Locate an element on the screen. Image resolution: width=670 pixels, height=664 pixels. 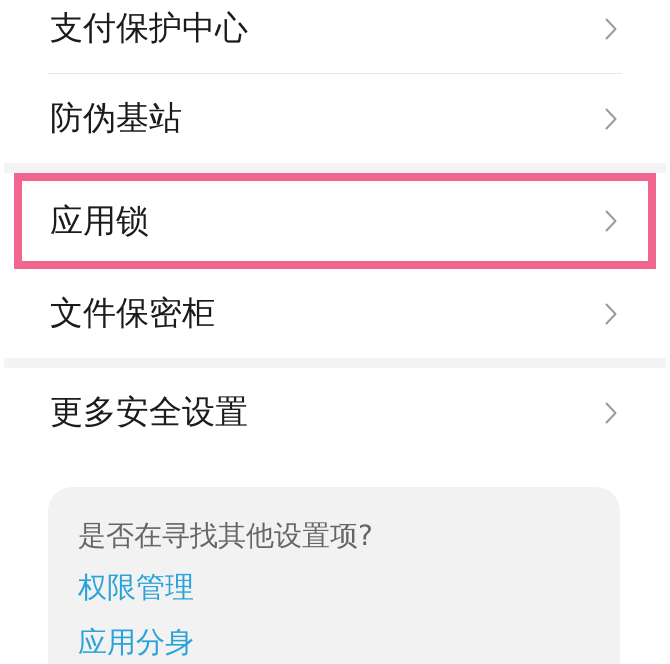
suggestions-title: 是否在寻找其他设置项? is located at coordinates (225, 536).